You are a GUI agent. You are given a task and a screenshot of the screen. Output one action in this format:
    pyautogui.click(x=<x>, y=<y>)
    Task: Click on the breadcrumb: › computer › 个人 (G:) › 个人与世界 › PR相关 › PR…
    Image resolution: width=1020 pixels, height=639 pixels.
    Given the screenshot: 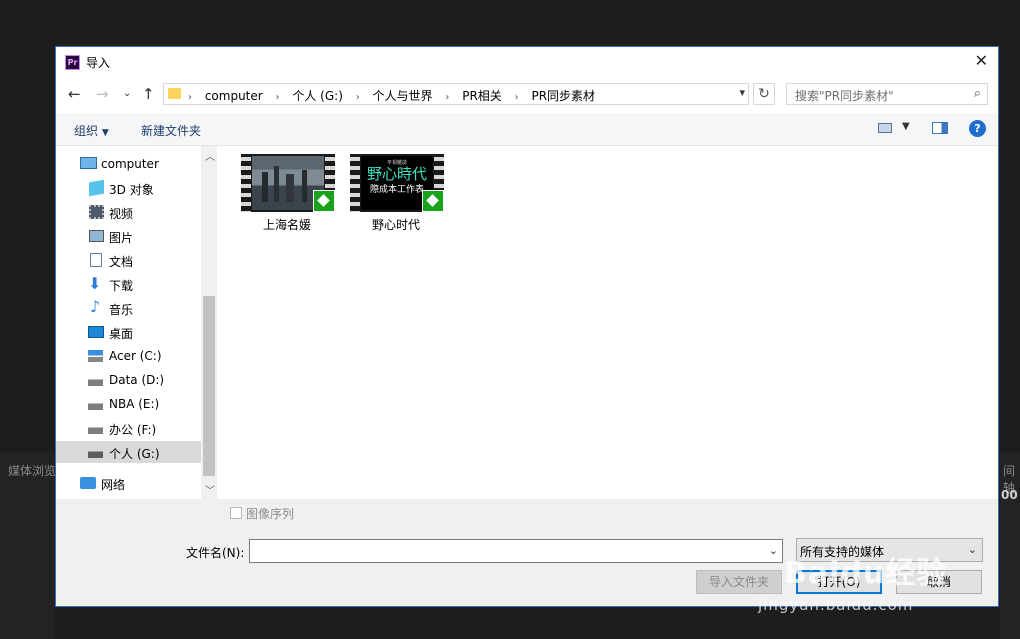 What is the action you would take?
    pyautogui.click(x=392, y=96)
    